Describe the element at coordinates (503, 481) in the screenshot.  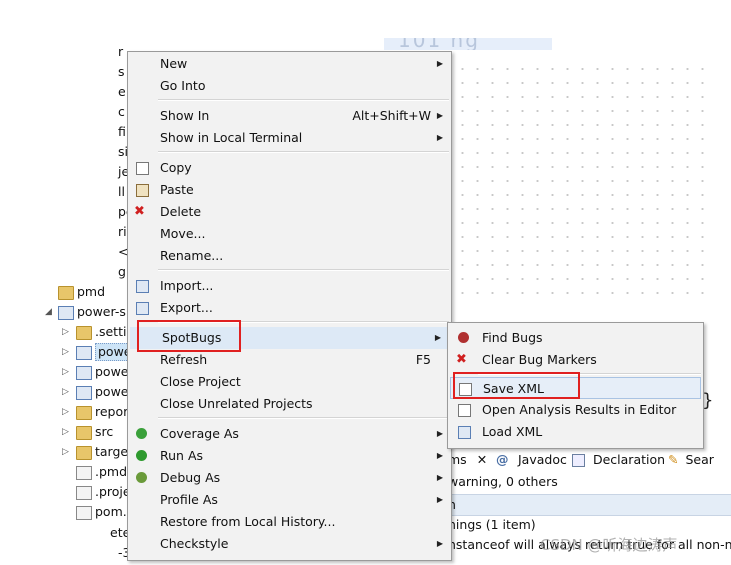
I see `problems-summary: warning, 0 others` at that location.